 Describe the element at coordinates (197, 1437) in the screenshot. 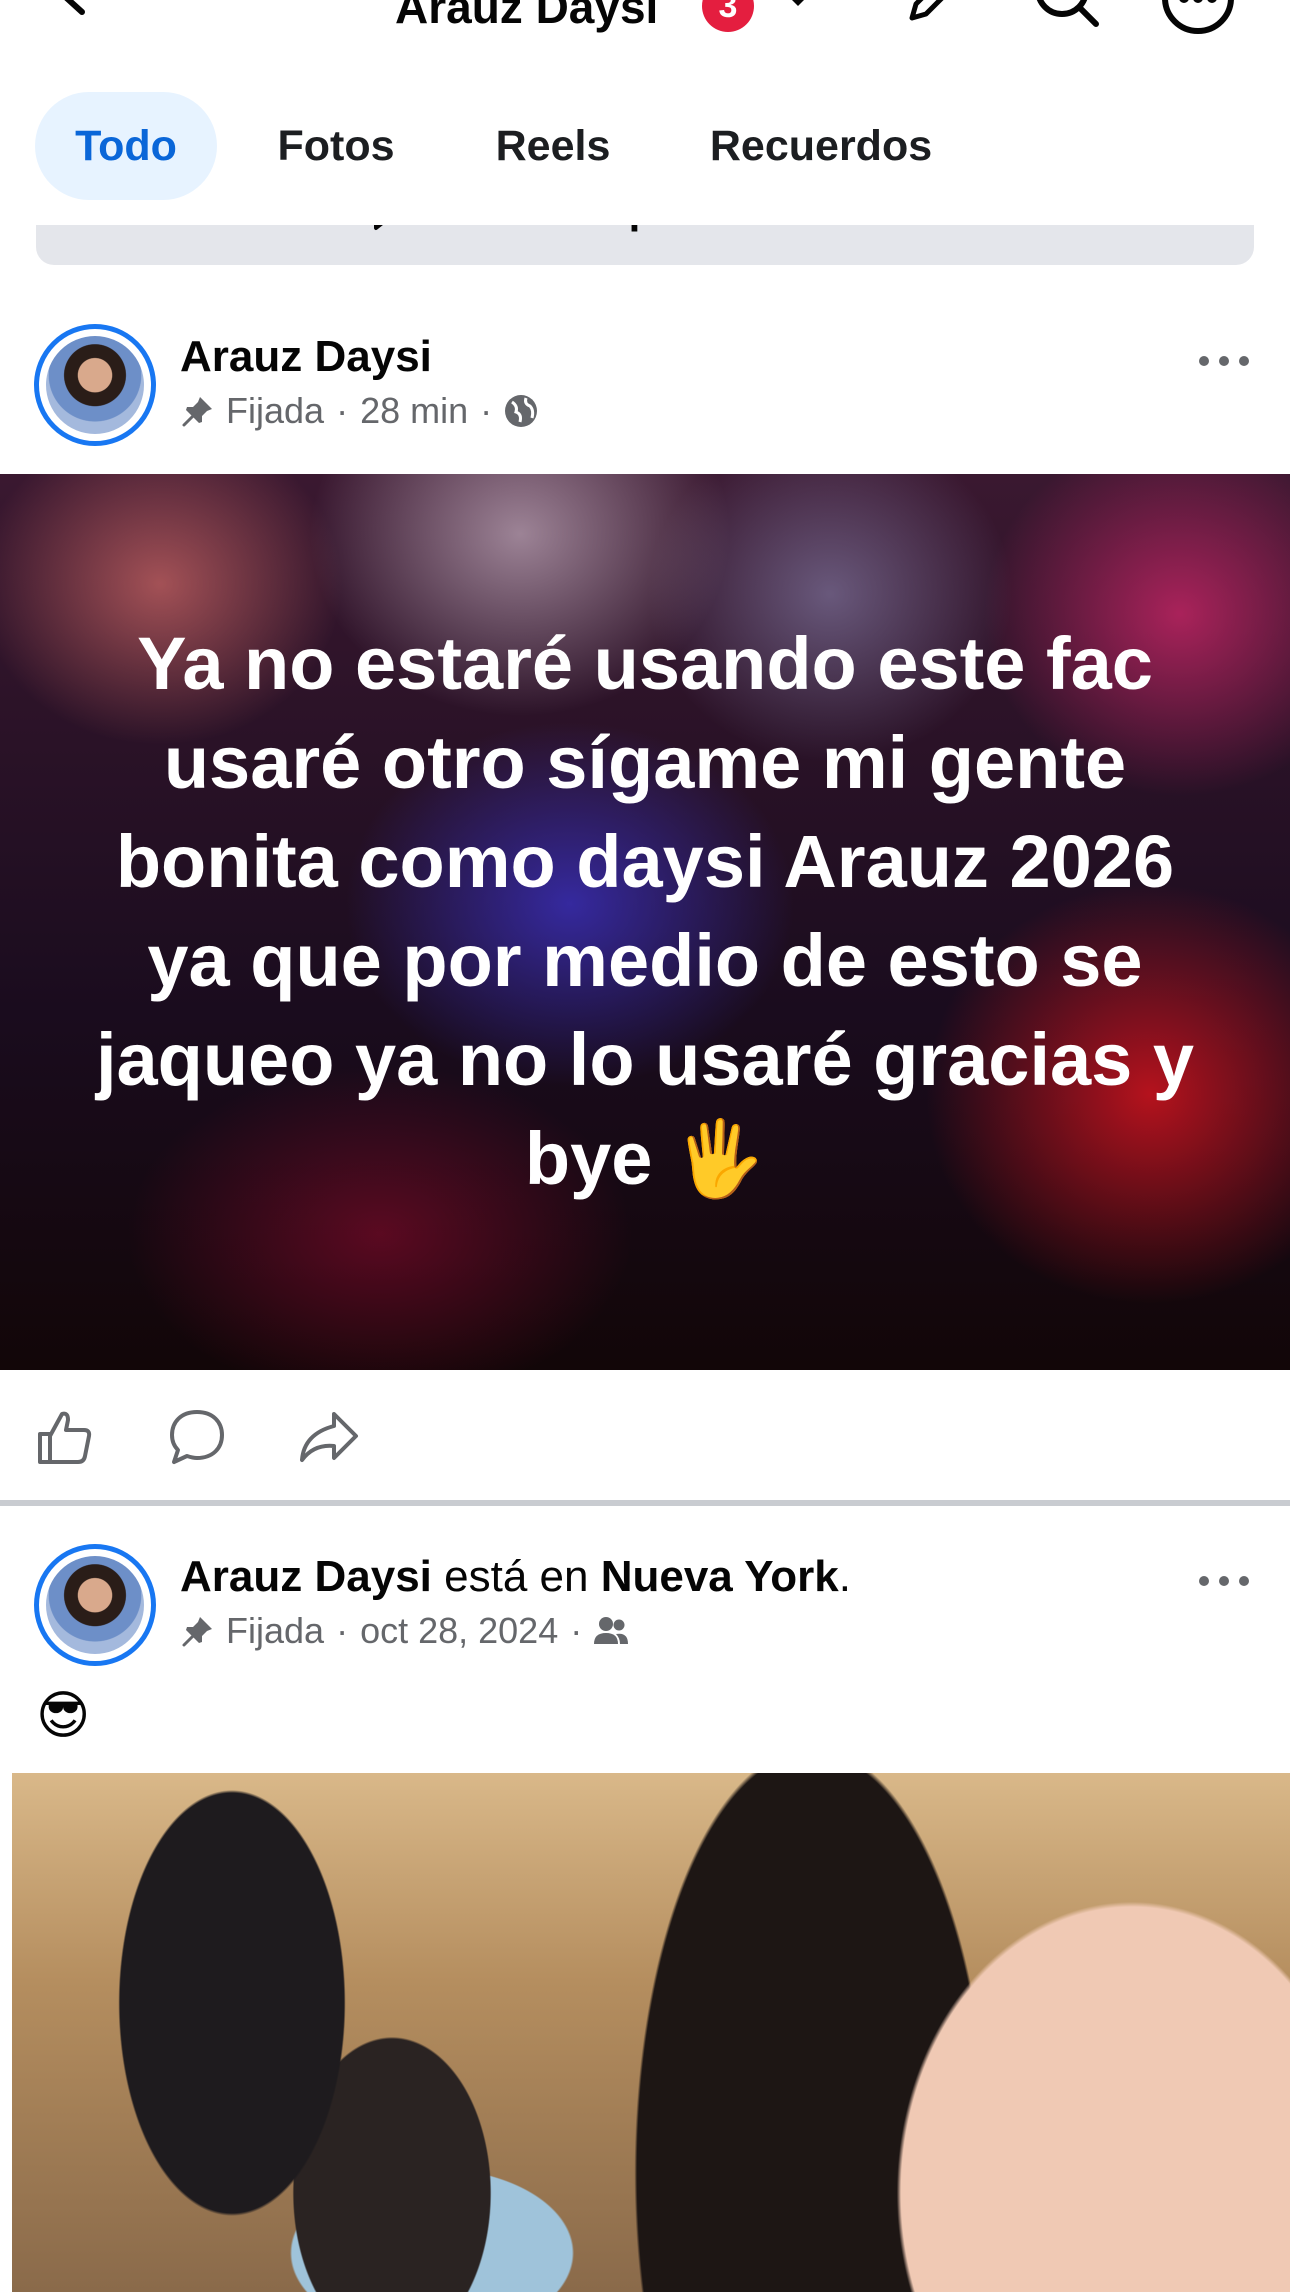

I see `comment-icon` at that location.